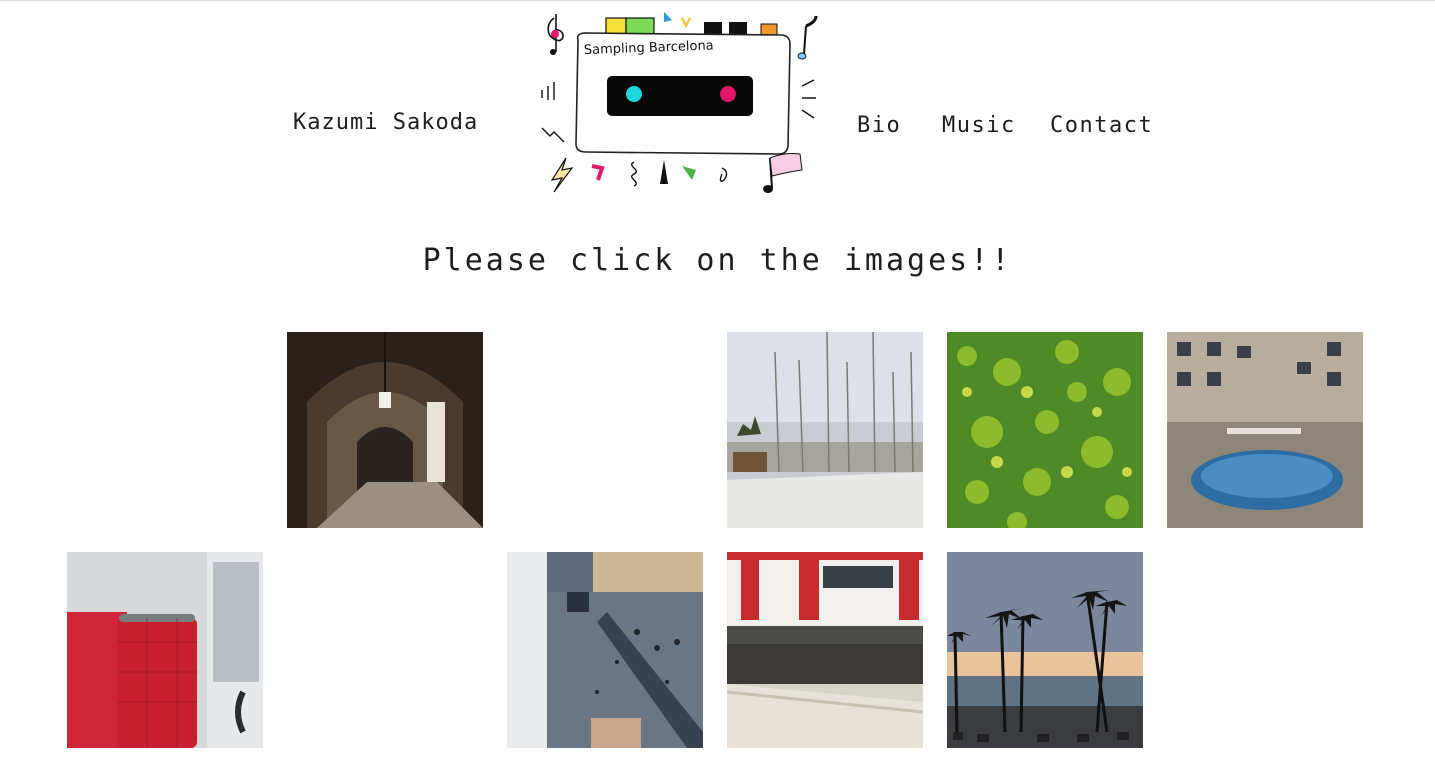 The image size is (1435, 781). I want to click on gallery-tile-hedge, so click(1045, 430).